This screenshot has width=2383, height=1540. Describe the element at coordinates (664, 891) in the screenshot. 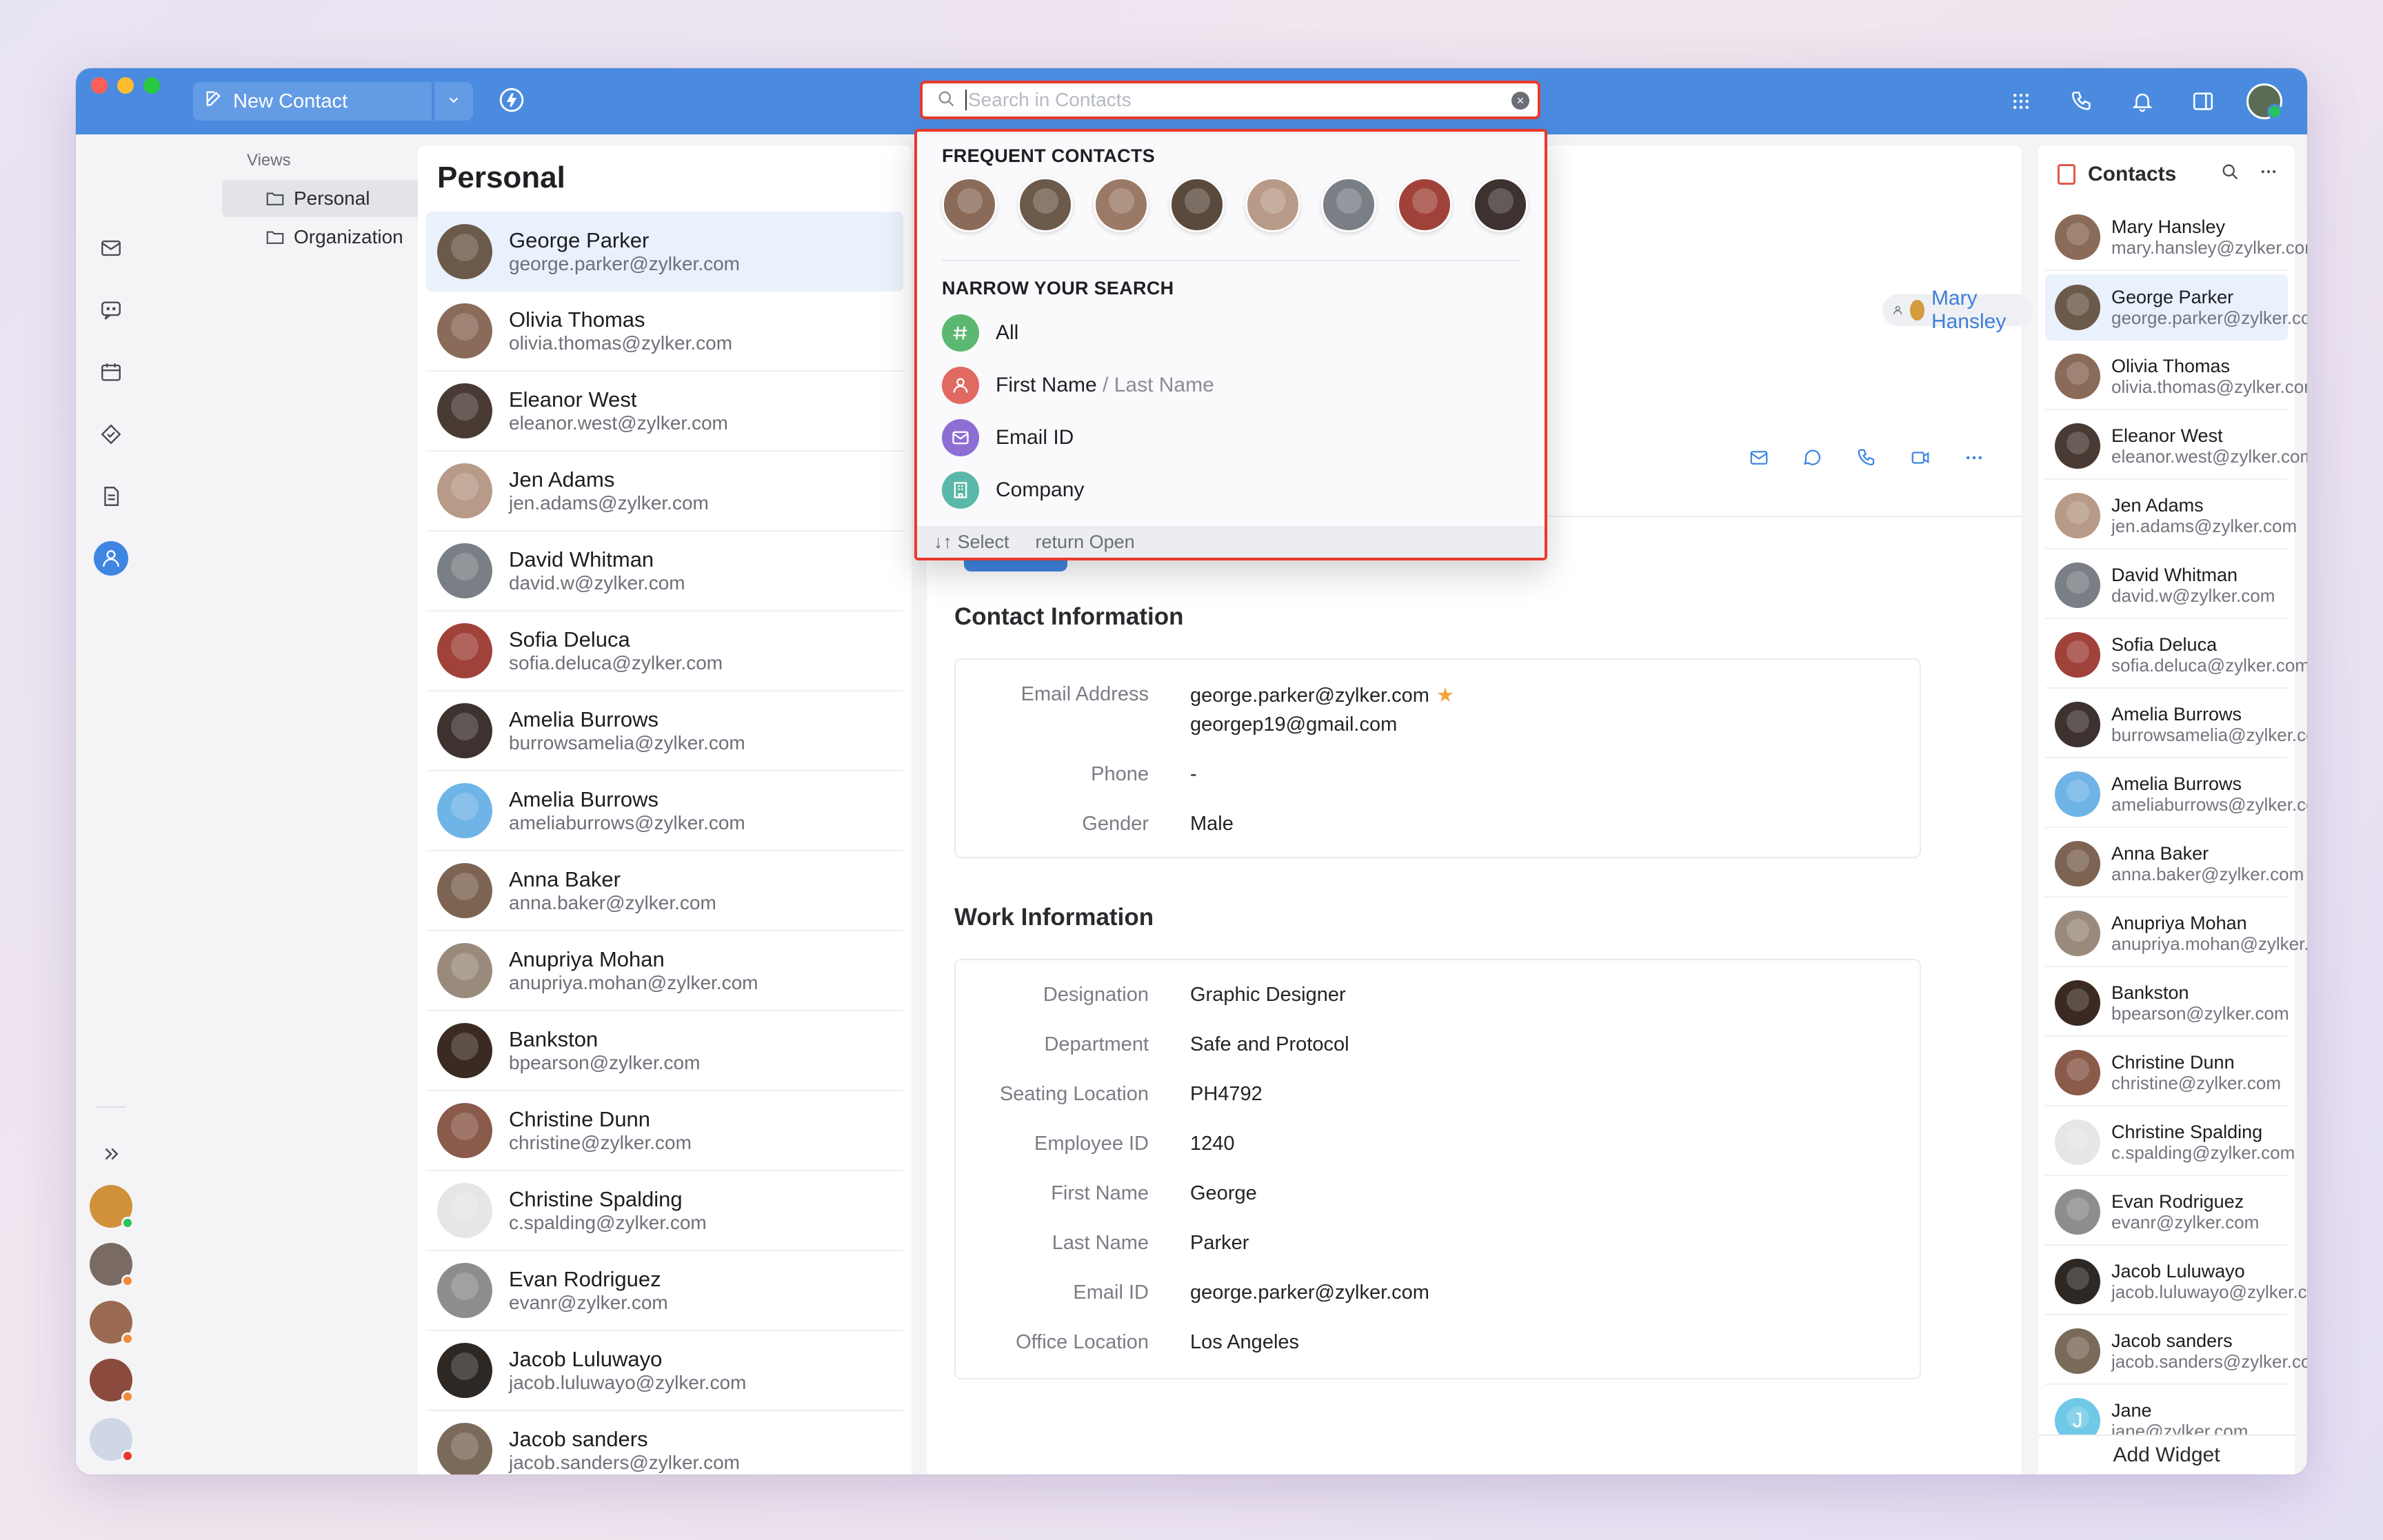

I see `contact-list-item: Anna Baker anna.baker@zylker.com` at that location.